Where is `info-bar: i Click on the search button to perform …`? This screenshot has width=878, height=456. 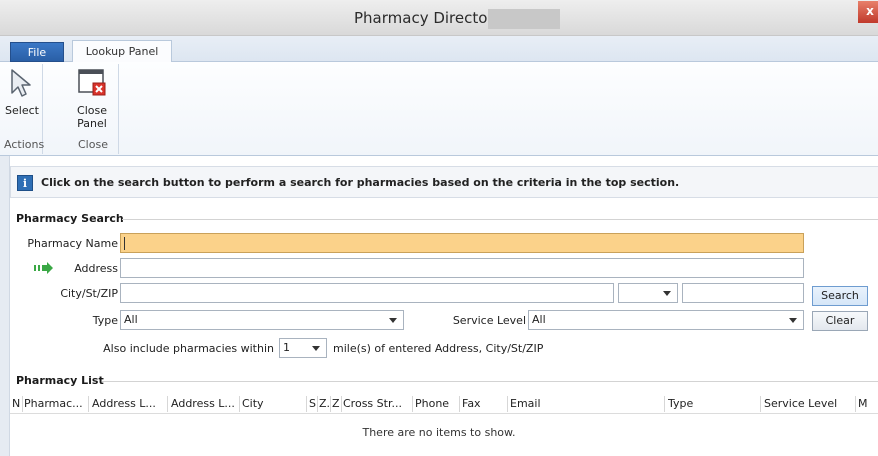
info-bar: i Click on the search button to perform … is located at coordinates (444, 182).